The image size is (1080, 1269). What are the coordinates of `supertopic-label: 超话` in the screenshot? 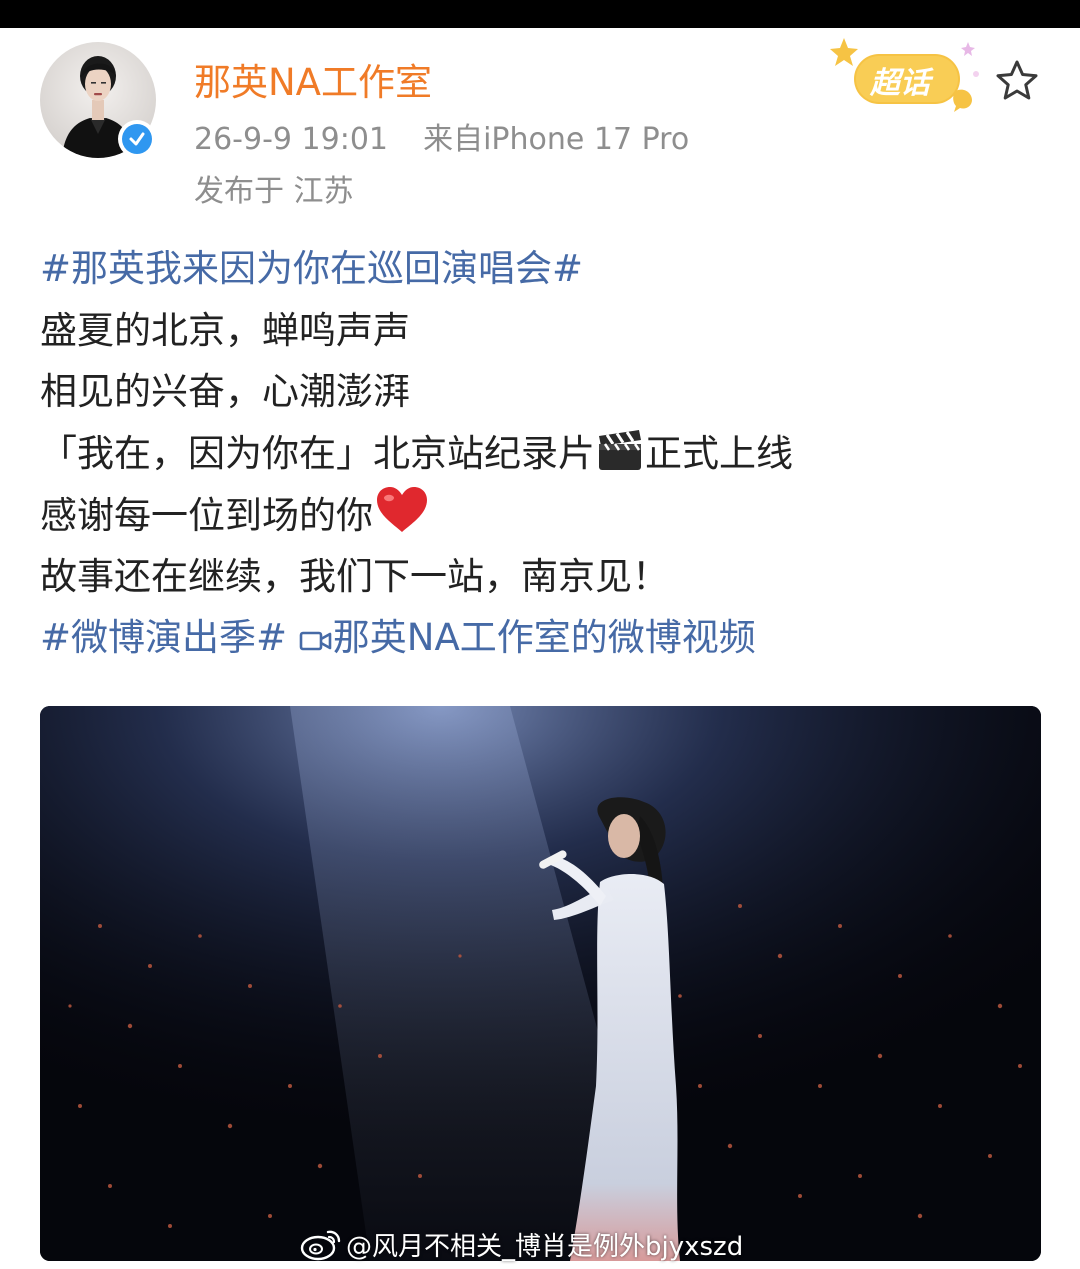 It's located at (900, 83).